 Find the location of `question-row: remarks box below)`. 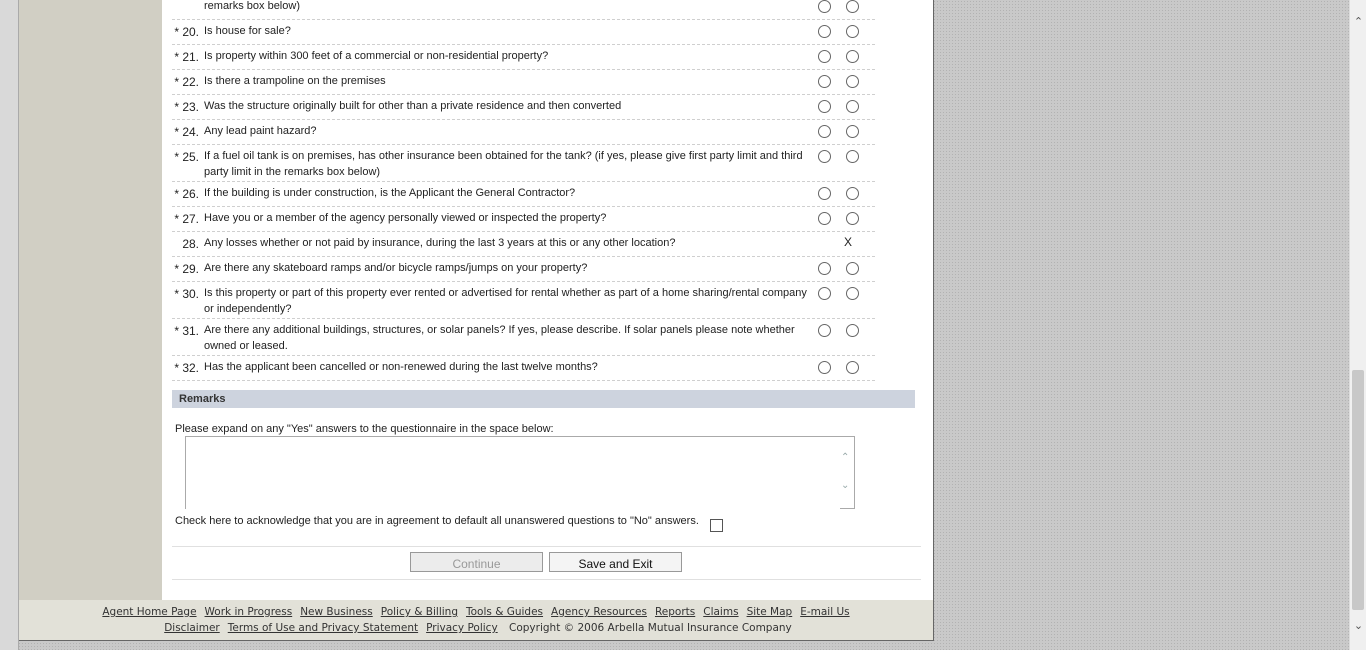

question-row: remarks box below) is located at coordinates (523, 10).